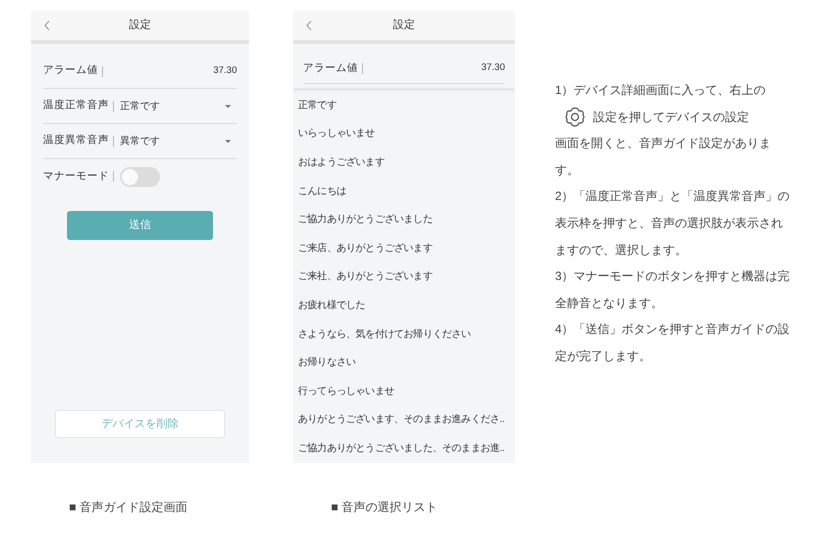 The height and width of the screenshot is (536, 816). Describe the element at coordinates (404, 105) in the screenshot. I see `option-item: 正常です` at that location.